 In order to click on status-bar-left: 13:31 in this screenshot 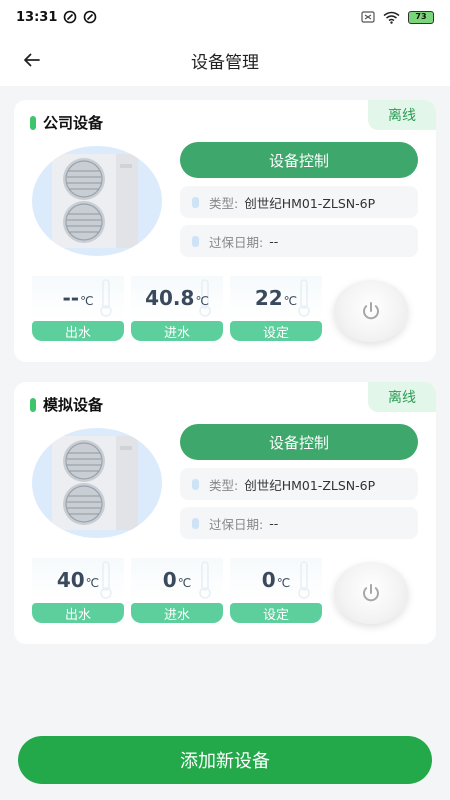, I will do `click(56, 17)`.